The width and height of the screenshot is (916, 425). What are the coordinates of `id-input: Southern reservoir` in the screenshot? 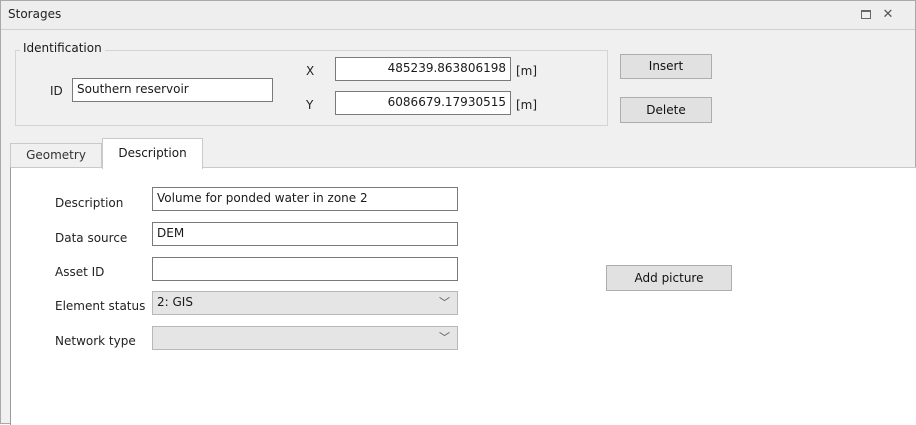 It's located at (172, 90).